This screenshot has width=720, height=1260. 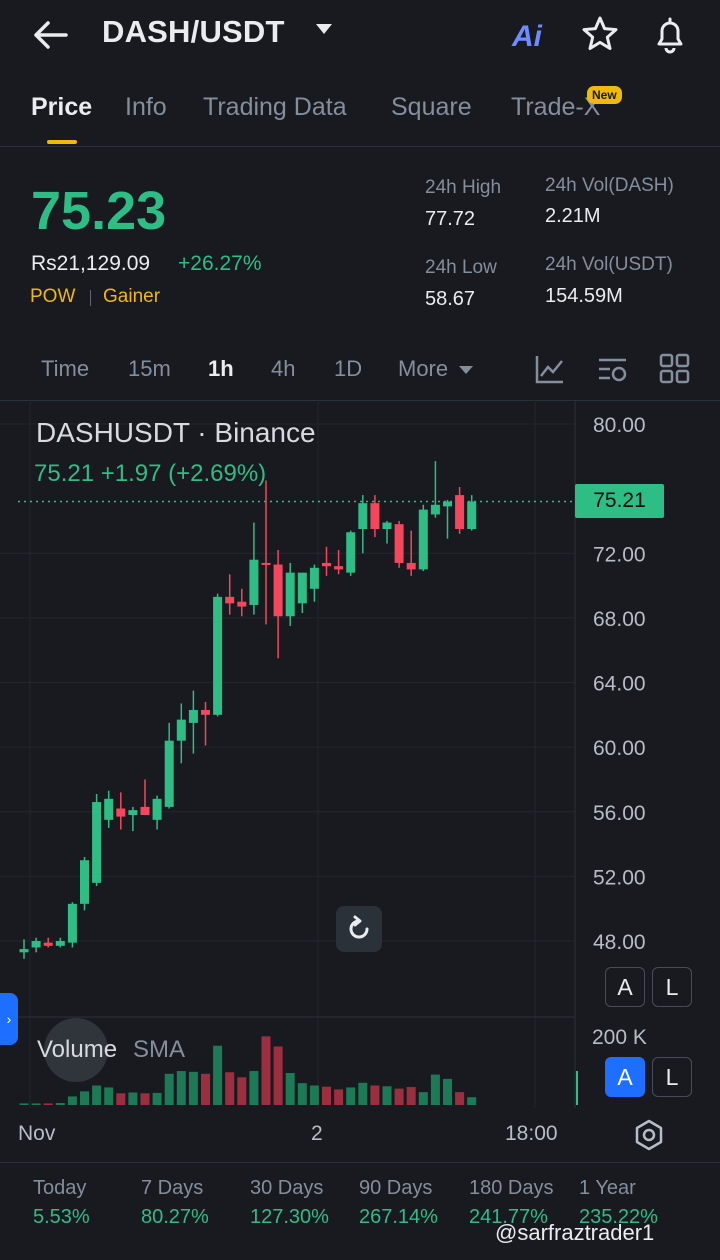 What do you see at coordinates (625, 1077) in the screenshot?
I see `volume-auto-scale-button: A` at bounding box center [625, 1077].